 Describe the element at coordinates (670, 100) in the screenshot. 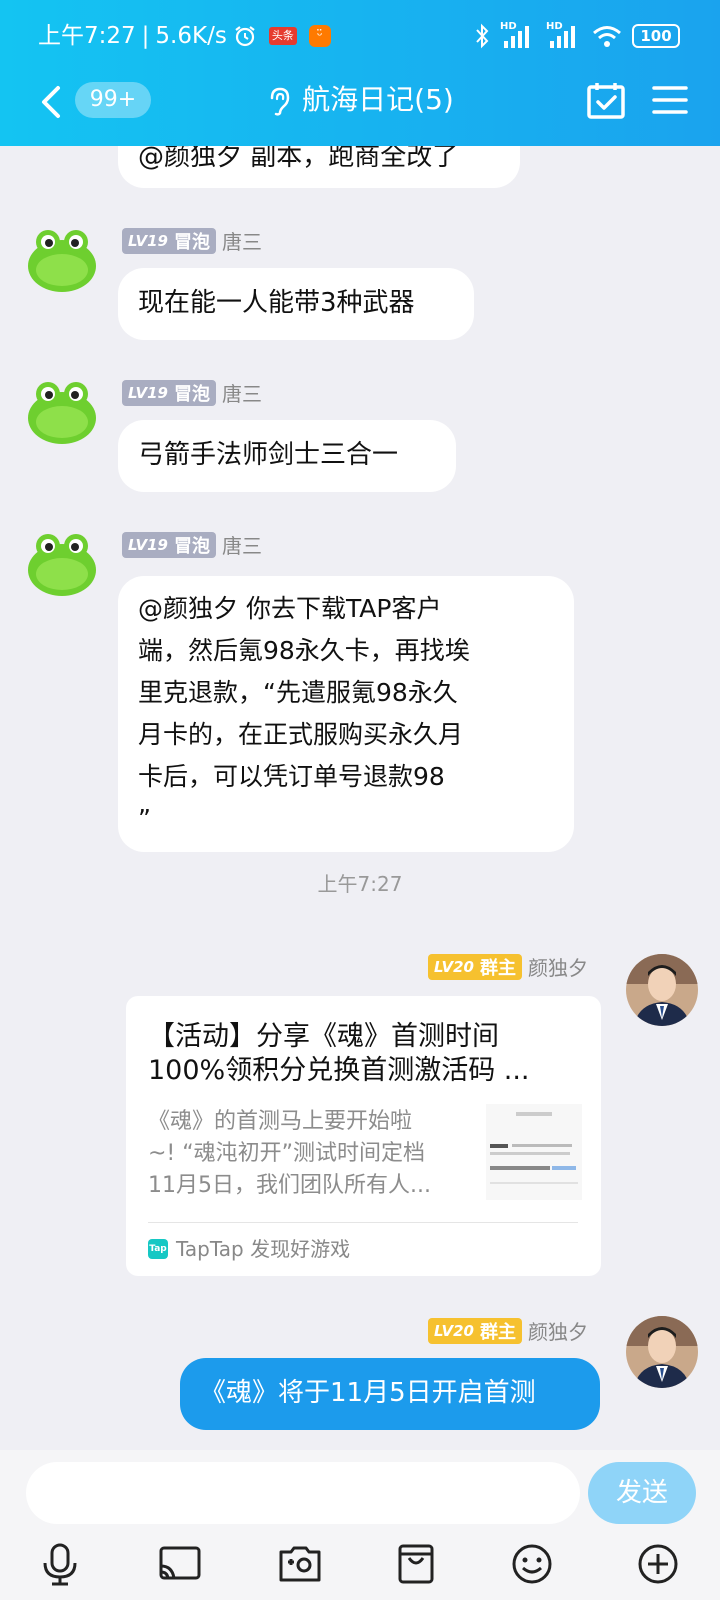

I see `menu-icon` at that location.